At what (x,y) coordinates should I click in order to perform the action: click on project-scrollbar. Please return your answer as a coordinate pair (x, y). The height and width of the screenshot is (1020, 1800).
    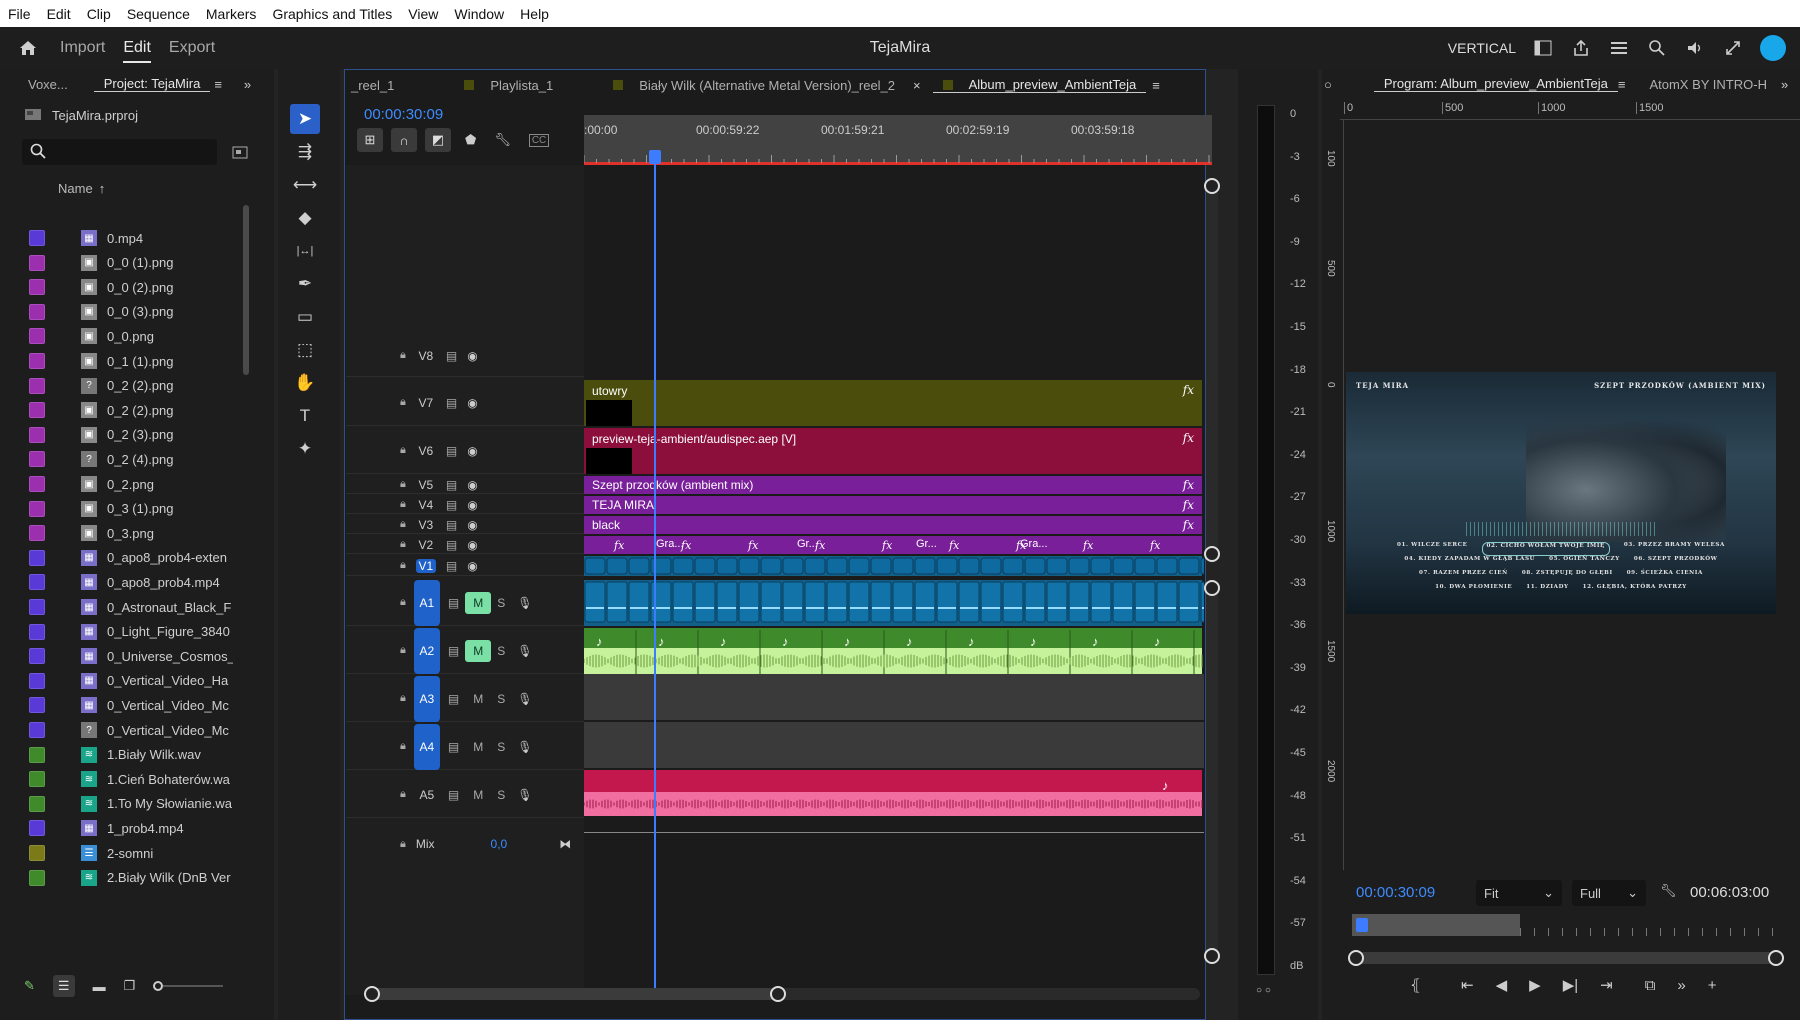
    Looking at the image, I should click on (246, 290).